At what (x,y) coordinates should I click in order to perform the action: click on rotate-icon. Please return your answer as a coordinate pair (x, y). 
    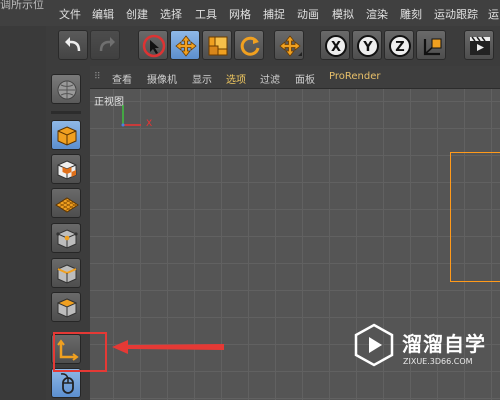
    Looking at the image, I should click on (249, 45).